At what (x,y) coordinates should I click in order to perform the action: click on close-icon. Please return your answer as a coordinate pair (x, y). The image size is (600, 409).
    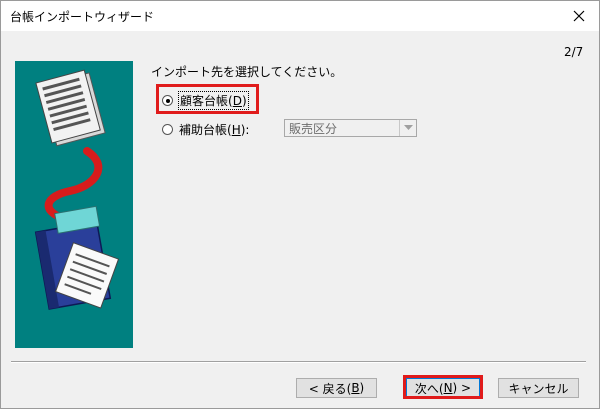
    Looking at the image, I should click on (579, 16).